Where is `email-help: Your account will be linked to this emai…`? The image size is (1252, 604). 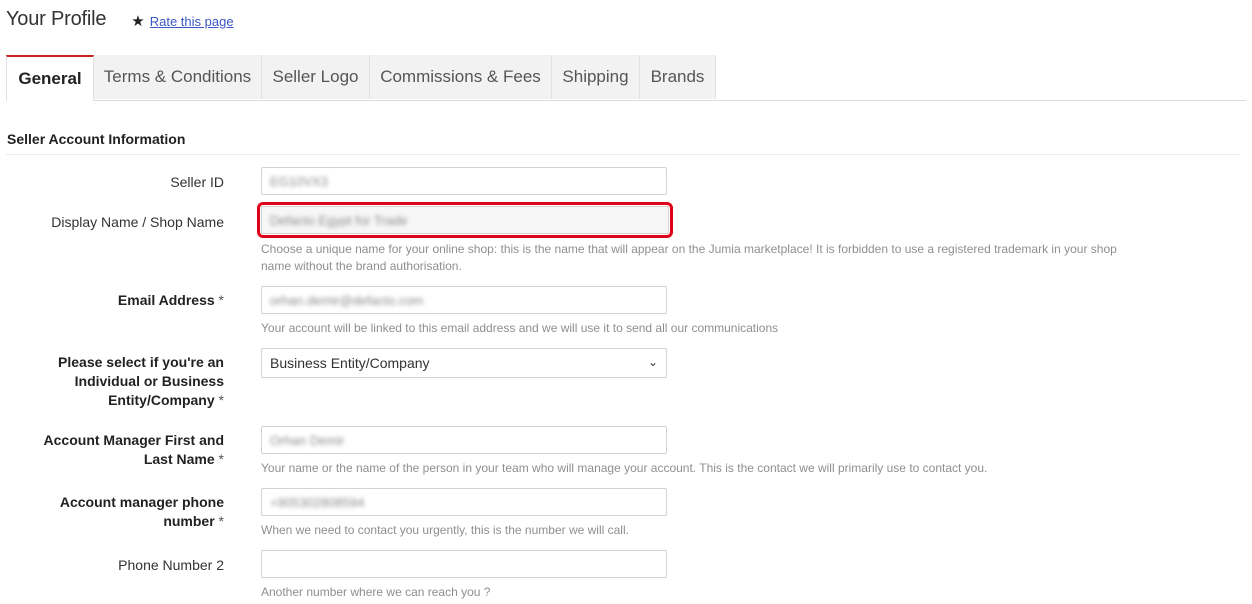 email-help: Your account will be linked to this emai… is located at coordinates (520, 328).